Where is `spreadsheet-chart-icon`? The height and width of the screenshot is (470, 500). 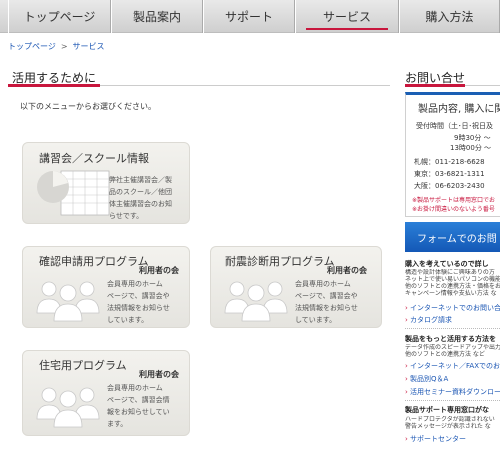 spreadsheet-chart-icon is located at coordinates (73, 193).